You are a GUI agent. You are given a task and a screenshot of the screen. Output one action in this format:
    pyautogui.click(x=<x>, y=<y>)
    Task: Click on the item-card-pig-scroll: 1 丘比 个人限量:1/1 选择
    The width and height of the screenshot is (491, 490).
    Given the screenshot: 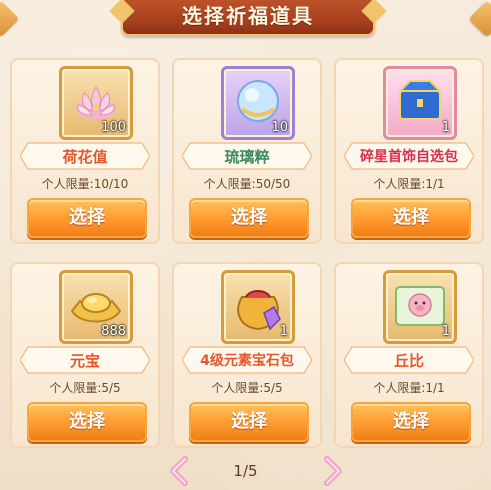 What is the action you would take?
    pyautogui.click(x=409, y=355)
    